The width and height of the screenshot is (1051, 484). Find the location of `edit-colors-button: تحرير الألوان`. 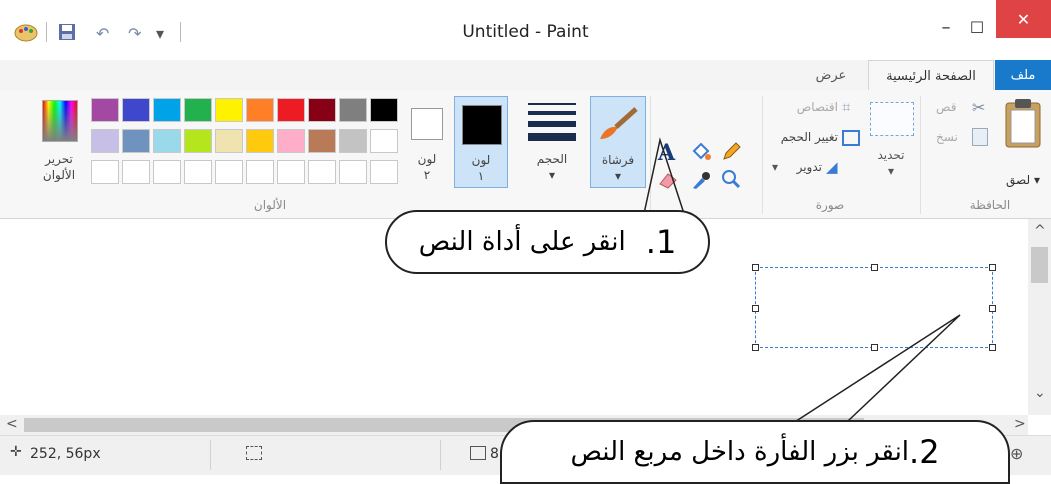

edit-colors-button: تحرير الألوان is located at coordinates (59, 142).